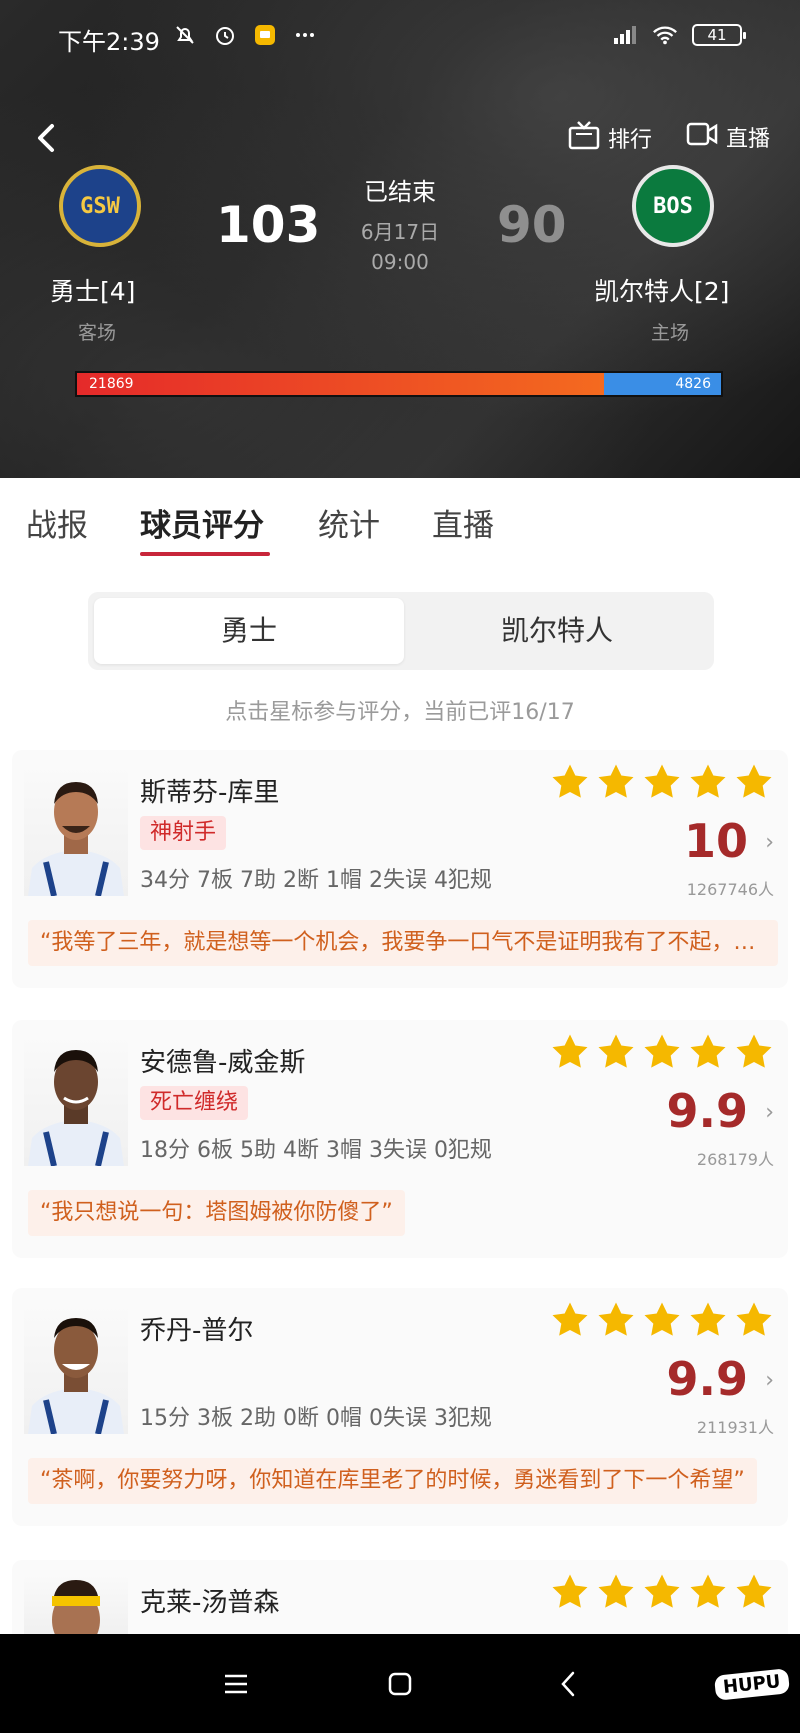  I want to click on home-team-name: 勇士[4], so click(93, 291).